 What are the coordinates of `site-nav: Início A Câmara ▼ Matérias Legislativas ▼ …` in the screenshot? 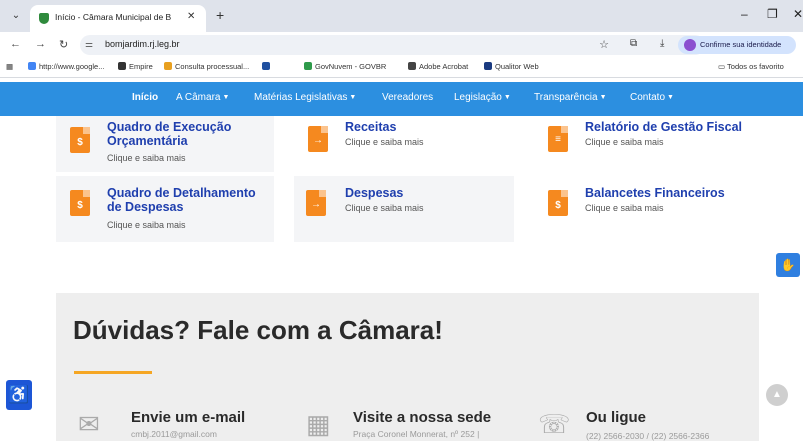 It's located at (401, 99).